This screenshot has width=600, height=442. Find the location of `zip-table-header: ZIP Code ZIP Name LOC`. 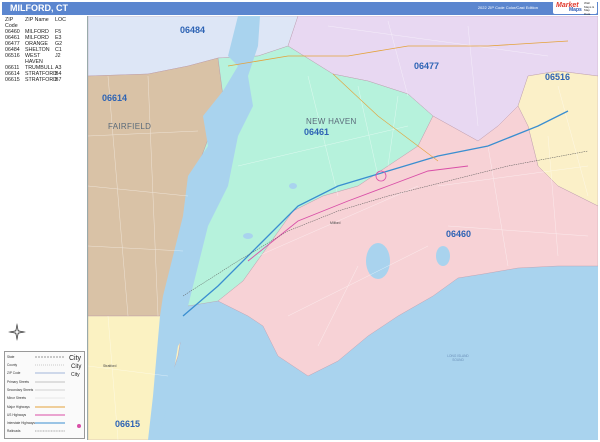

zip-table-header: ZIP Code ZIP Name LOC is located at coordinates (37, 23).